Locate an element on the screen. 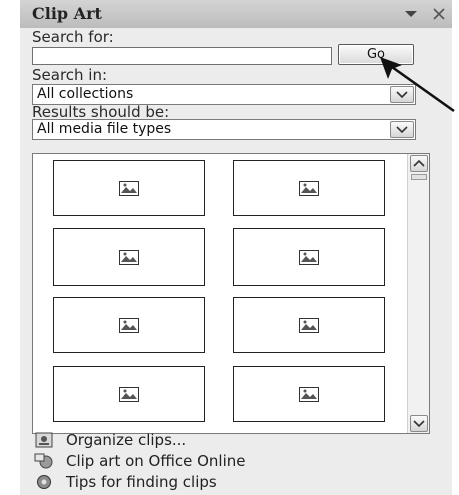 Image resolution: width=459 pixels, height=495 pixels. results-scrollbar is located at coordinates (418, 293).